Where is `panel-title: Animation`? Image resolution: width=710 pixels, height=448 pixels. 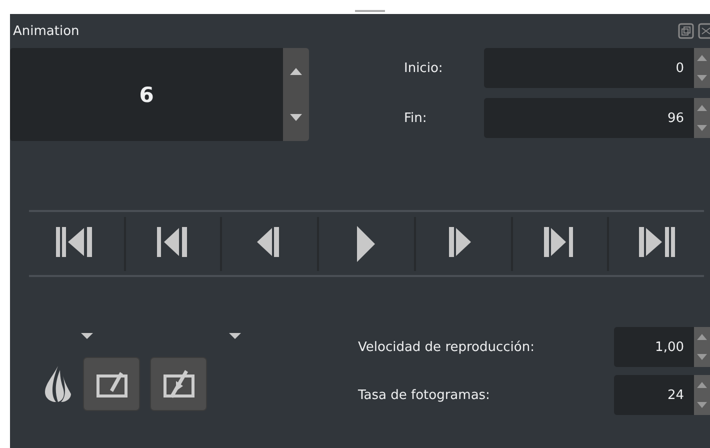
panel-title: Animation is located at coordinates (46, 31).